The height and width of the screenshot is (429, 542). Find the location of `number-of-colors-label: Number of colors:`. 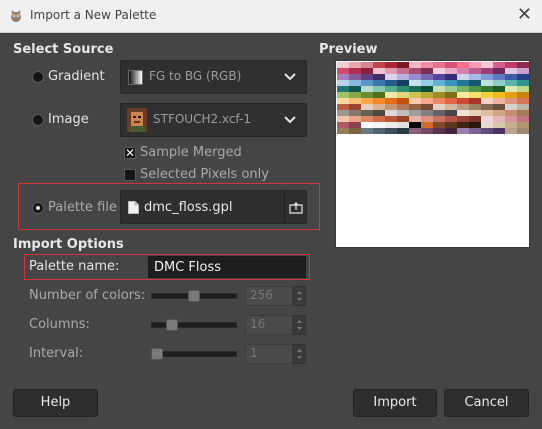

number-of-colors-label: Number of colors: is located at coordinates (87, 295).